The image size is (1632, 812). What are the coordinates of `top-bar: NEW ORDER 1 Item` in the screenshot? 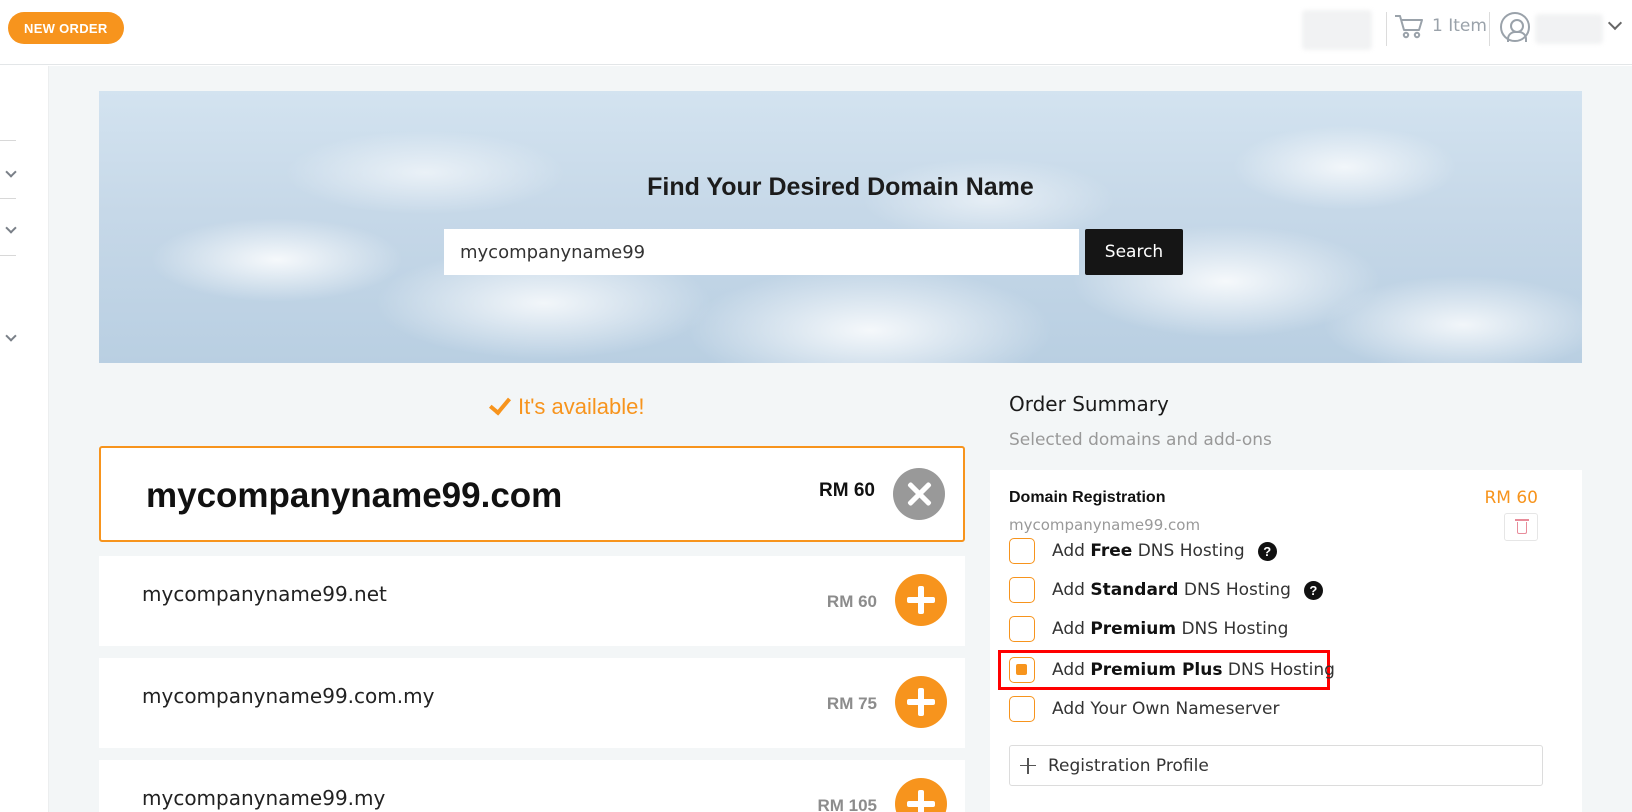 It's located at (816, 32).